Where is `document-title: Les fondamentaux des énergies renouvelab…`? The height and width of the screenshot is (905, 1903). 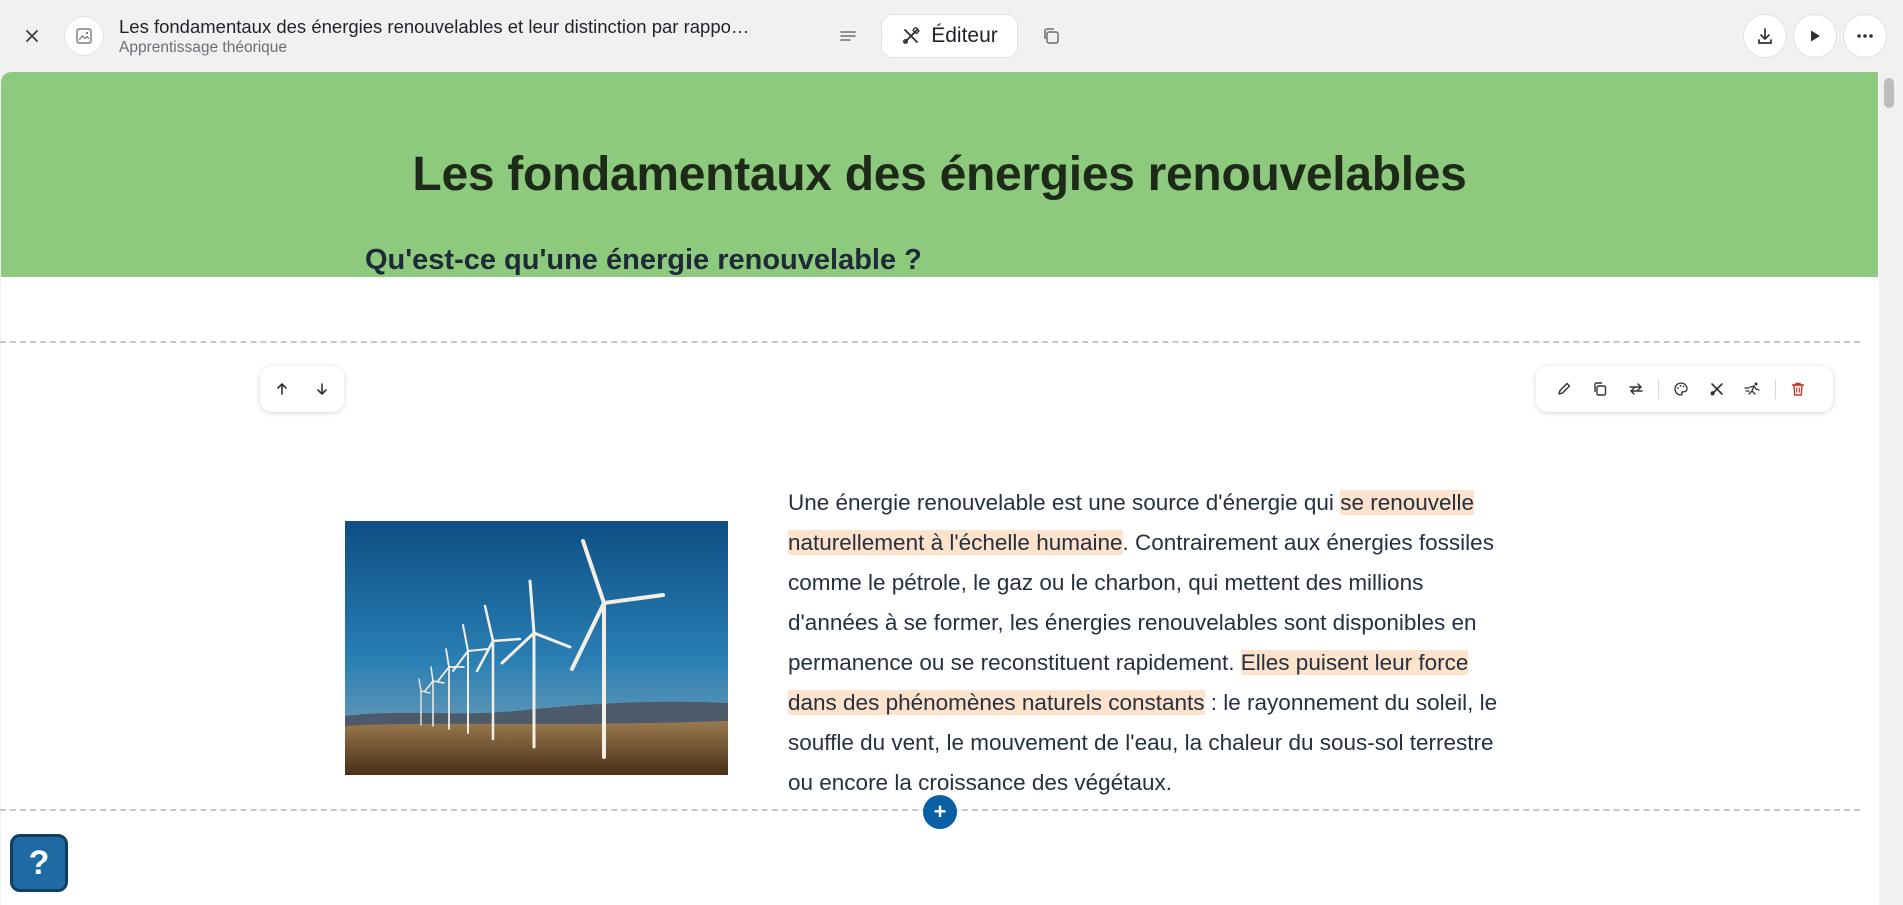
document-title: Les fondamentaux des énergies renouvelab… is located at coordinates (434, 27).